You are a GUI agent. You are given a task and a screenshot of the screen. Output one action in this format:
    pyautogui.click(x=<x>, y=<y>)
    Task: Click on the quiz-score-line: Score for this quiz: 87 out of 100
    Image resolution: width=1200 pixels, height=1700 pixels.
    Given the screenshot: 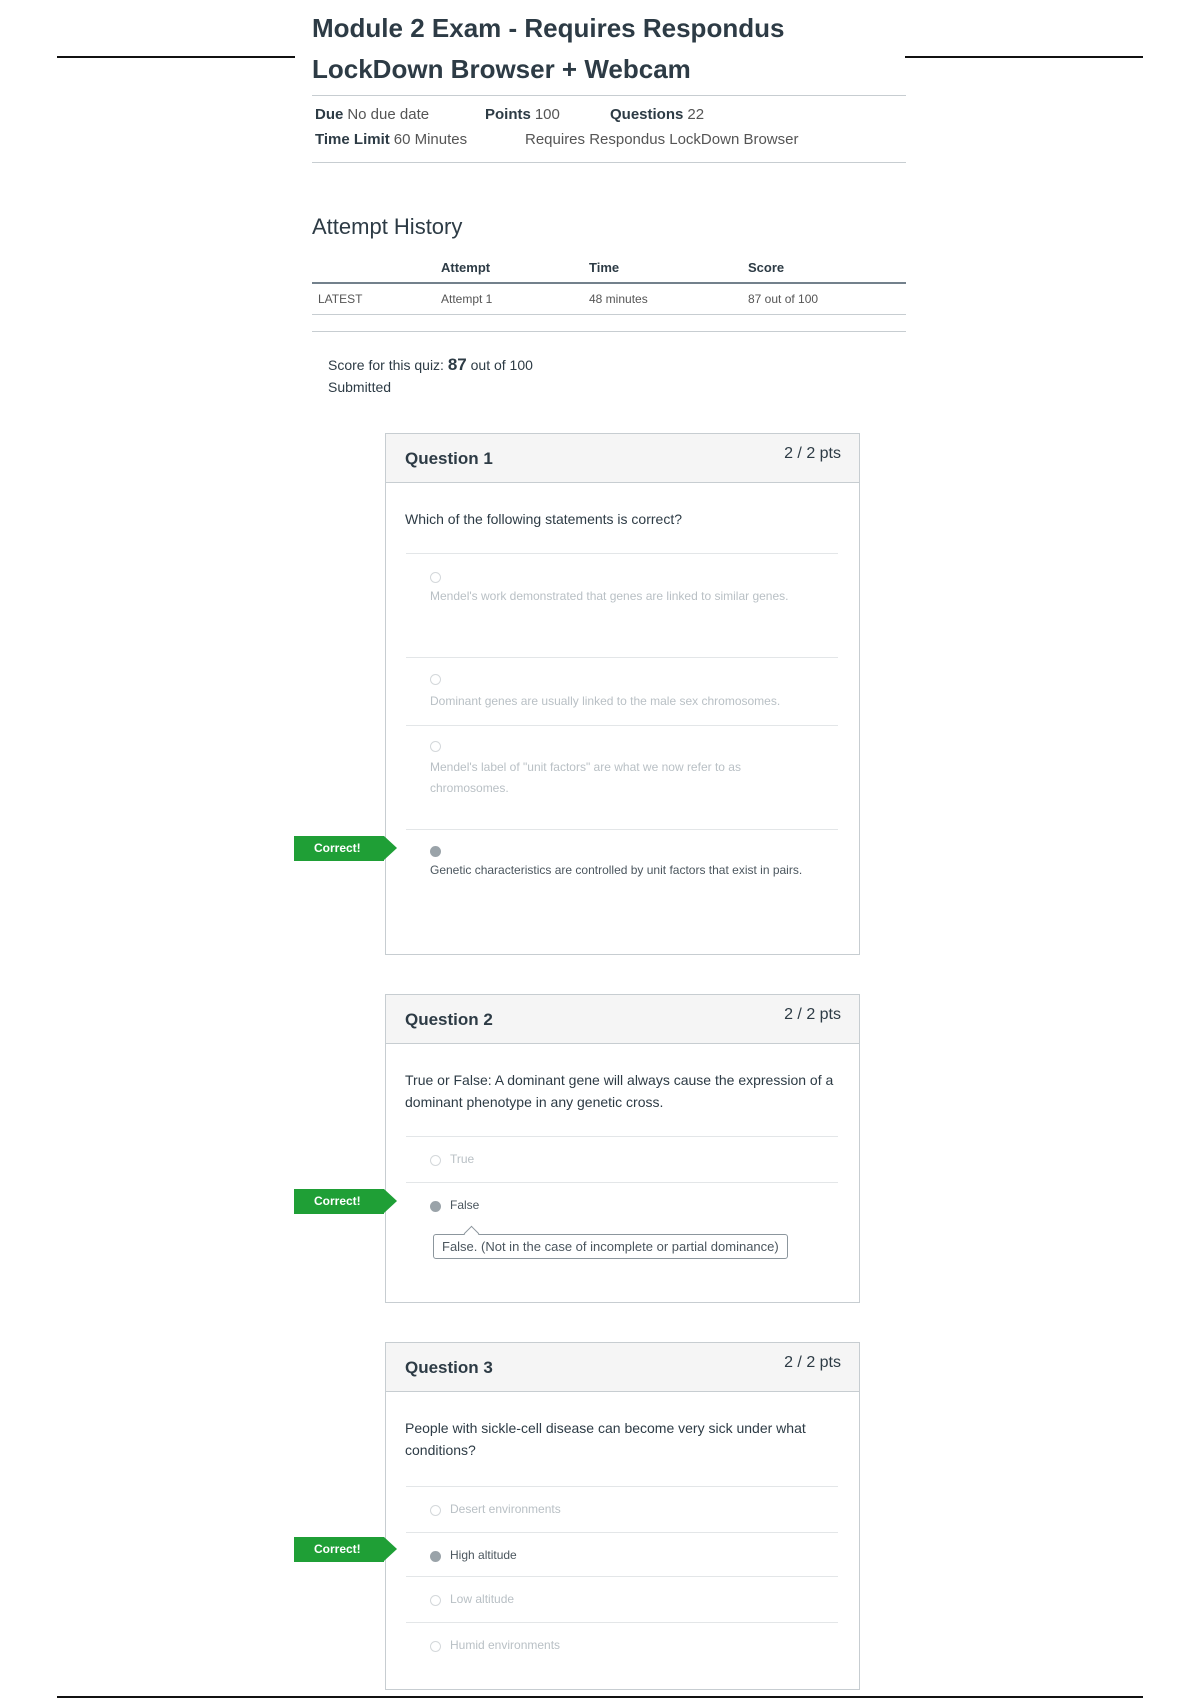 What is the action you would take?
    pyautogui.click(x=430, y=365)
    